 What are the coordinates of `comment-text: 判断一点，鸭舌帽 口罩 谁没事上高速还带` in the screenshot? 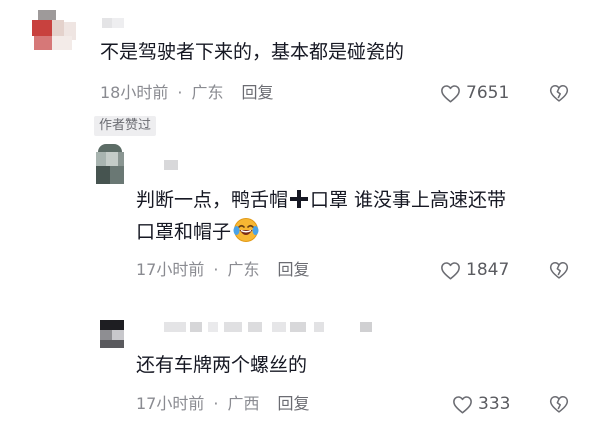 It's located at (321, 200).